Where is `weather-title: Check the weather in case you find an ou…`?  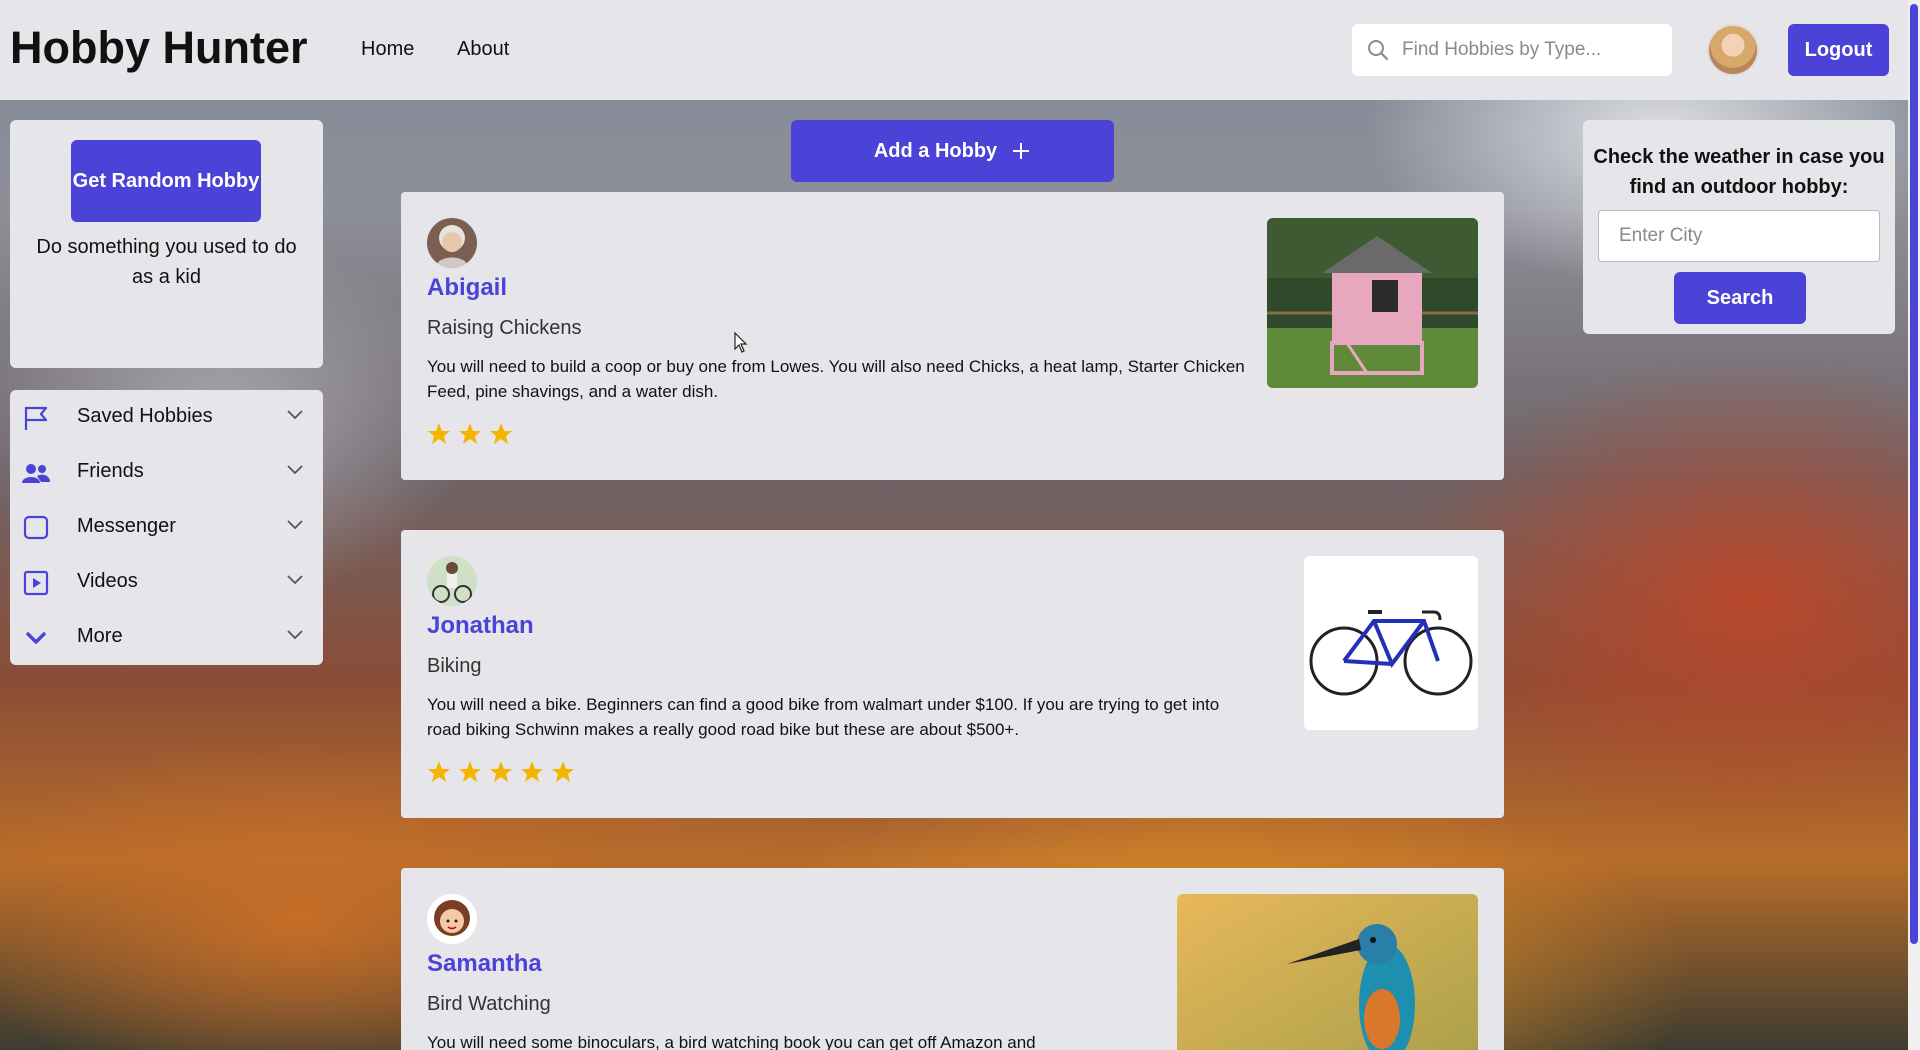 weather-title: Check the weather in case you find an ou… is located at coordinates (1739, 172).